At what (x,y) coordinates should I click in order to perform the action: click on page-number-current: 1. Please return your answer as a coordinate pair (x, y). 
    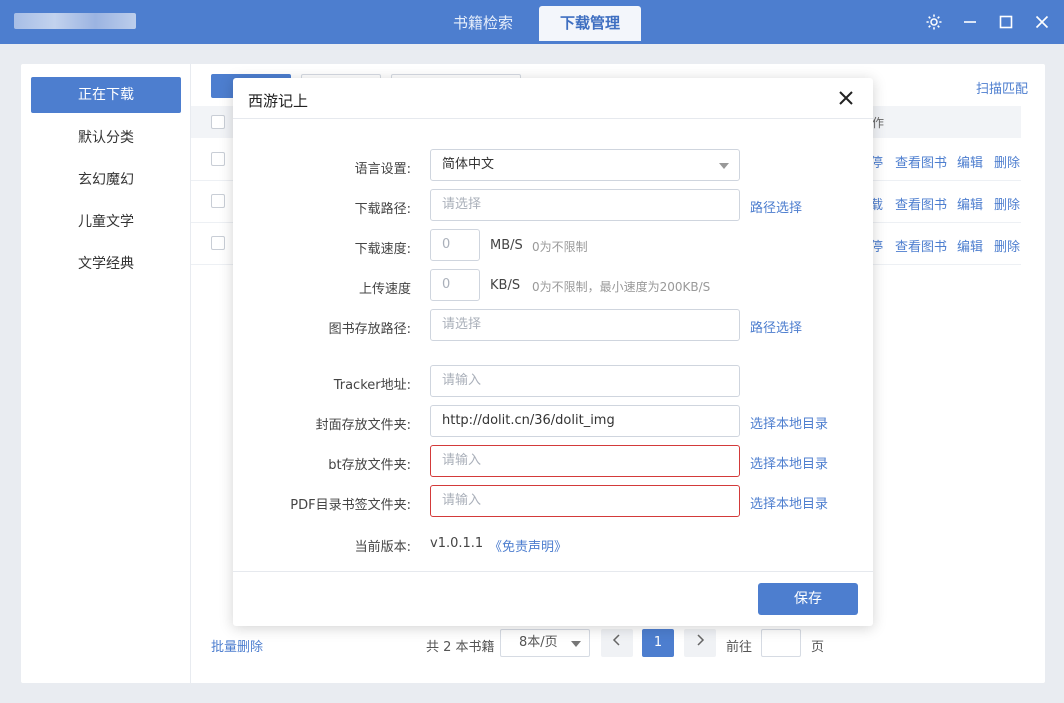
    Looking at the image, I should click on (658, 643).